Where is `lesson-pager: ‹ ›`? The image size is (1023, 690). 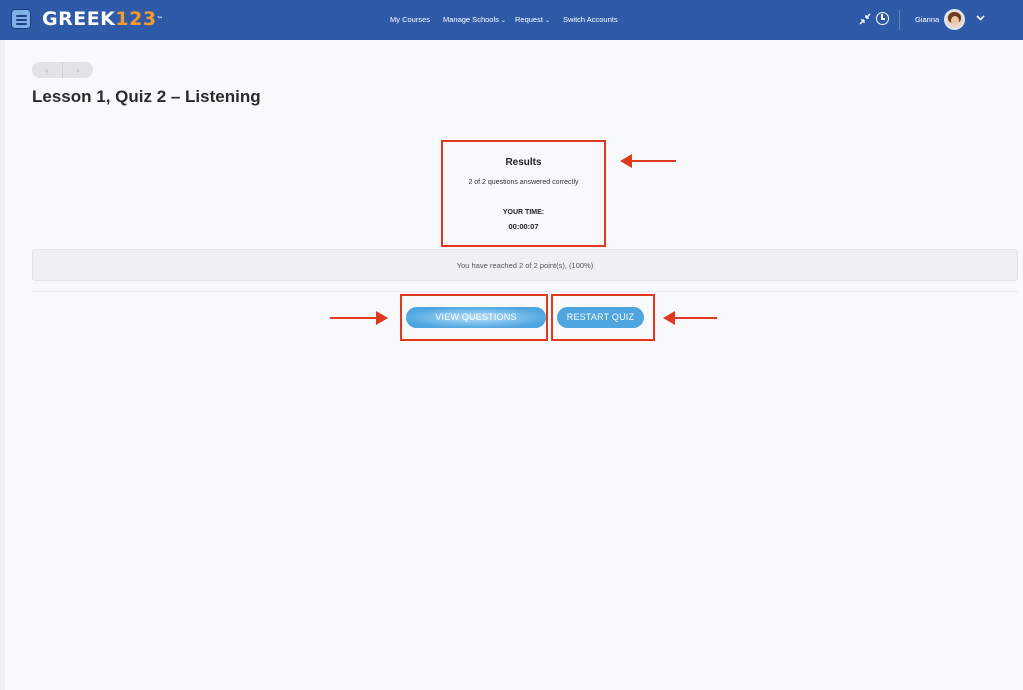 lesson-pager: ‹ › is located at coordinates (62, 70).